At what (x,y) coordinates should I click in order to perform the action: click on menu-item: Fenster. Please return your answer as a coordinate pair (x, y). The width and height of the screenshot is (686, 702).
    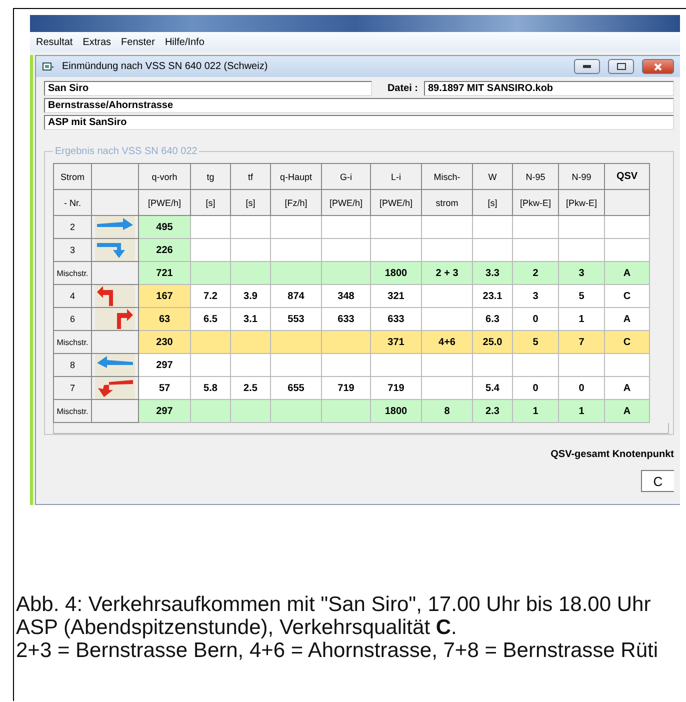
    Looking at the image, I should click on (138, 42).